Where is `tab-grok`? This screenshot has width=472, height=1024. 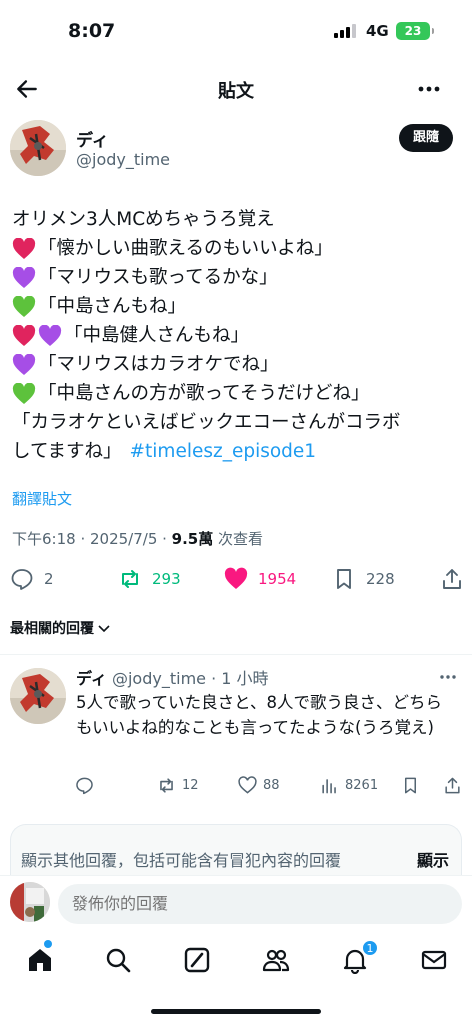
tab-grok is located at coordinates (197, 960).